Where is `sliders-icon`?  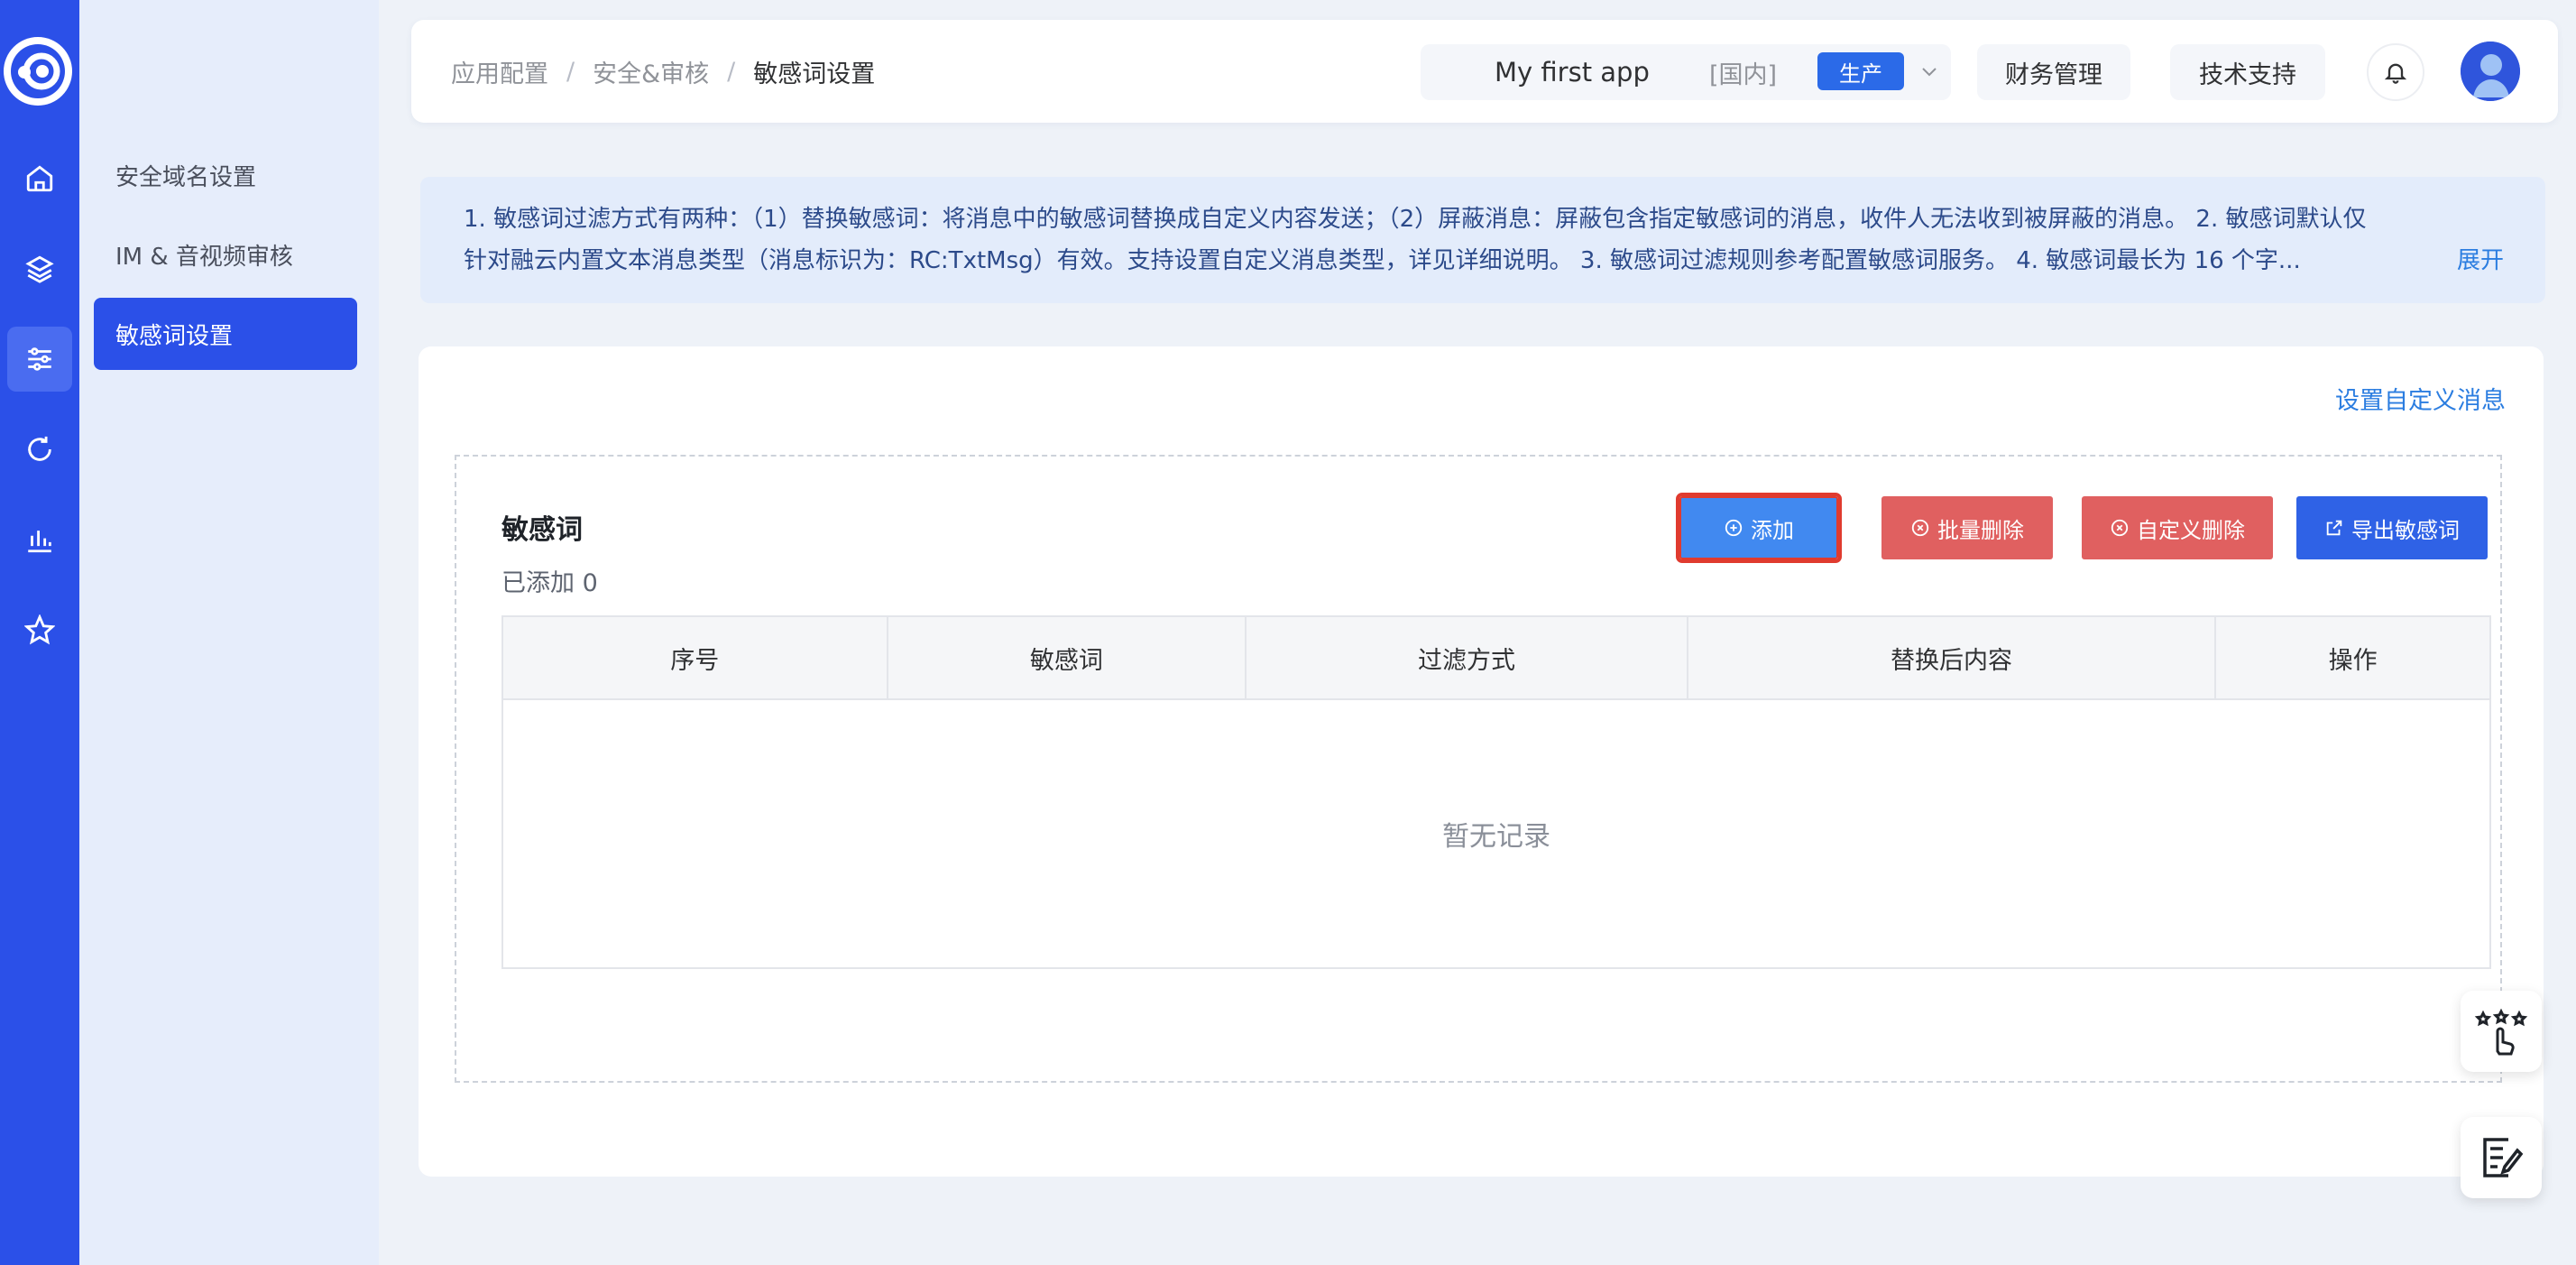
sliders-icon is located at coordinates (40, 359).